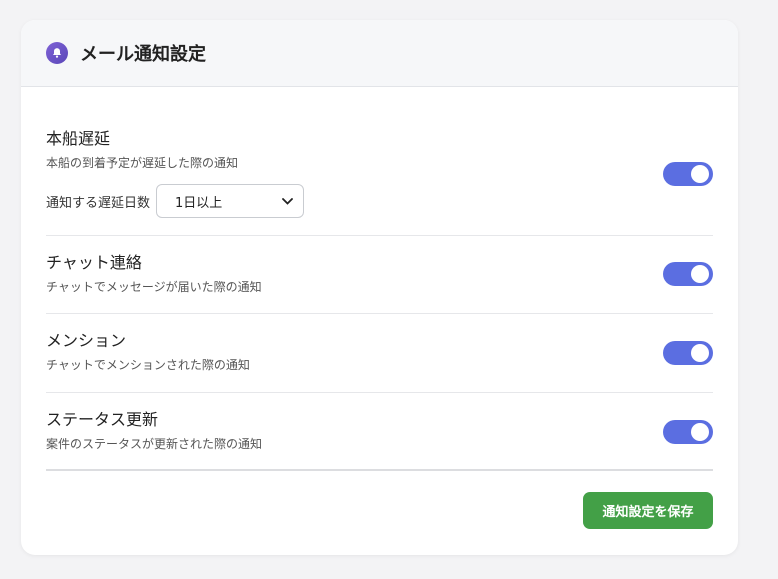 The image size is (778, 579). I want to click on setting-title: メンション, so click(86, 340).